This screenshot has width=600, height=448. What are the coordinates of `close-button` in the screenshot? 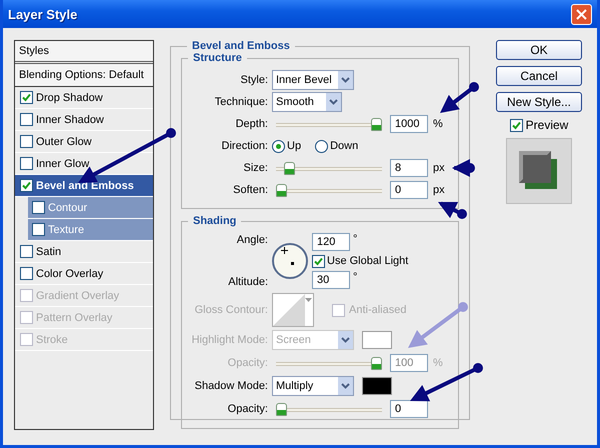 It's located at (581, 14).